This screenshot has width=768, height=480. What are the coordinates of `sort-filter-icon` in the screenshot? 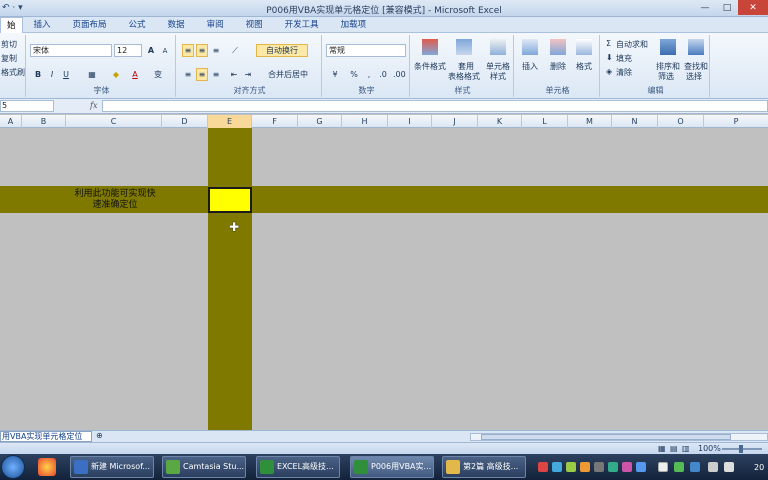 It's located at (668, 47).